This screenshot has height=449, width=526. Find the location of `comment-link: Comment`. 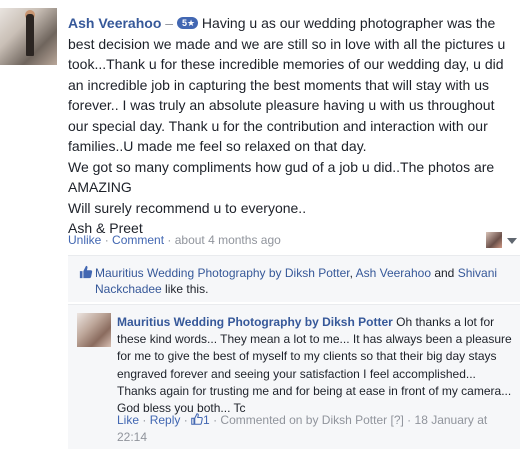

comment-link: Comment is located at coordinates (138, 240).